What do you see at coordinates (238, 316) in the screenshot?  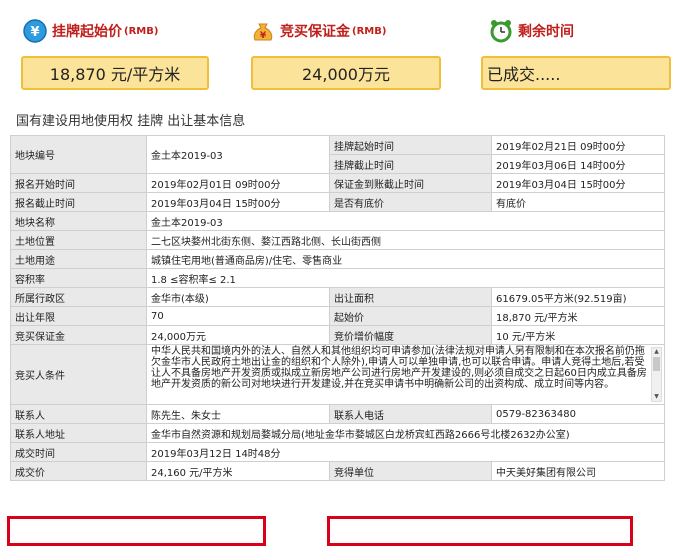 I see `years-value: 70` at bounding box center [238, 316].